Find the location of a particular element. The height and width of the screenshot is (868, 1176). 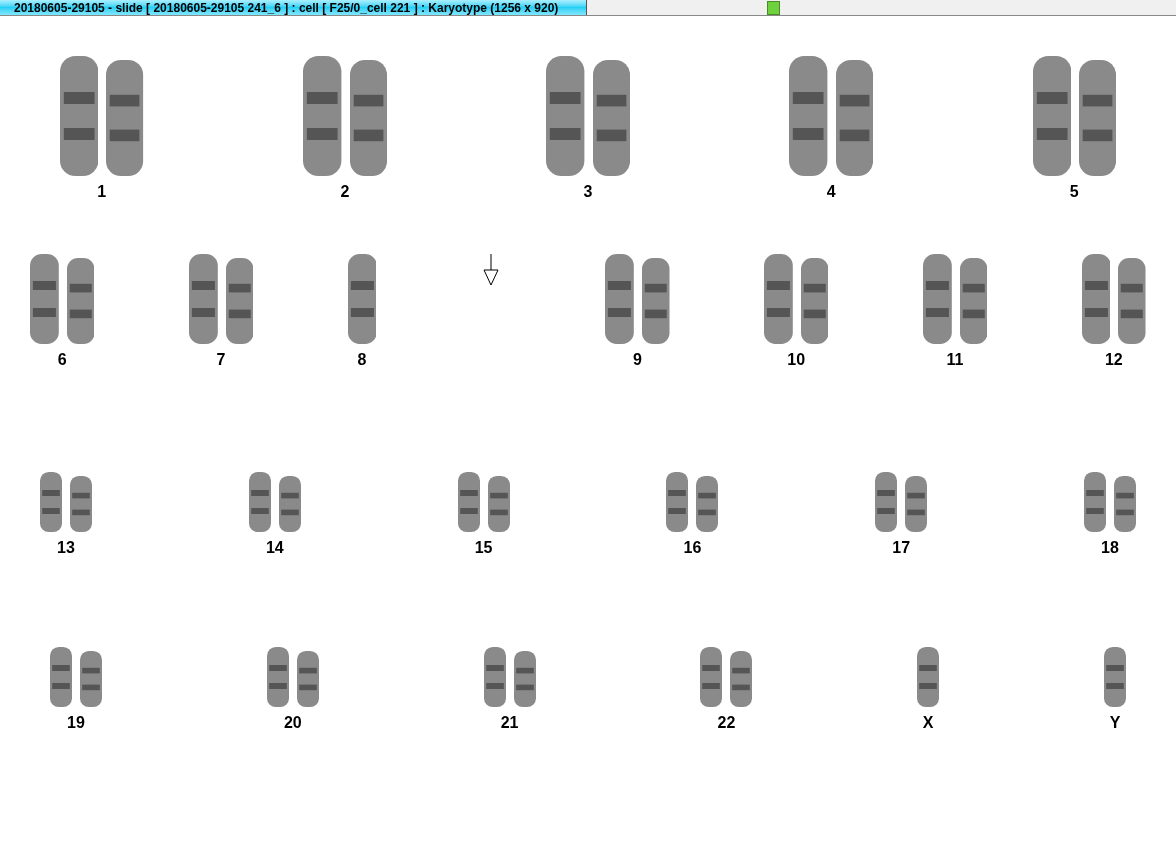

chromosome-number: 15 is located at coordinates (483, 548).